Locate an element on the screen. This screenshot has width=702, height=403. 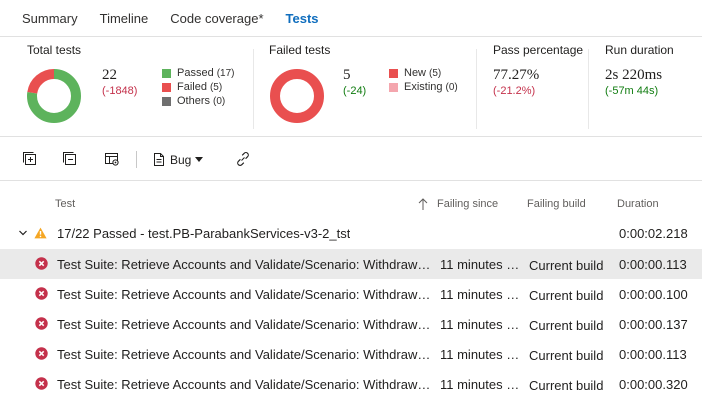
tab-timeline: Timeline is located at coordinates (124, 18).